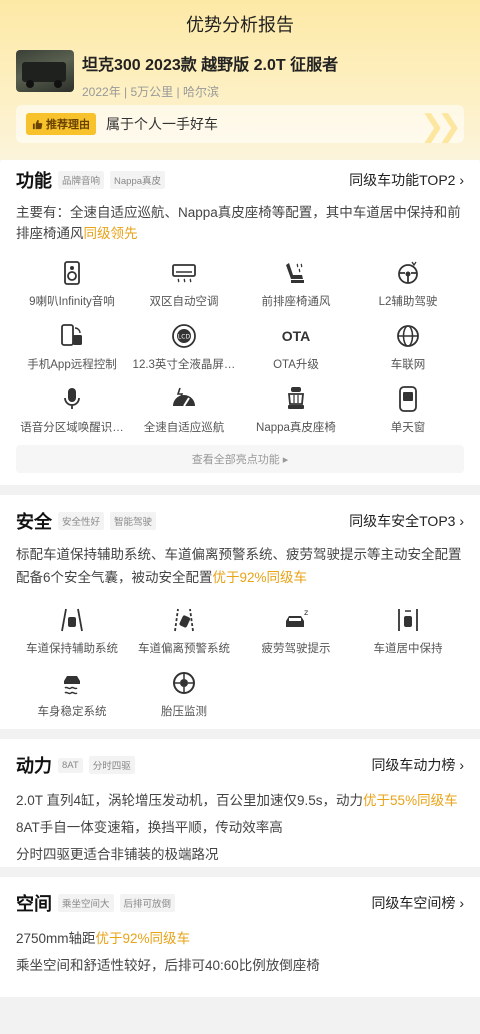 The image size is (480, 1034). What do you see at coordinates (408, 620) in the screenshot?
I see `lane-center-icon` at bounding box center [408, 620].